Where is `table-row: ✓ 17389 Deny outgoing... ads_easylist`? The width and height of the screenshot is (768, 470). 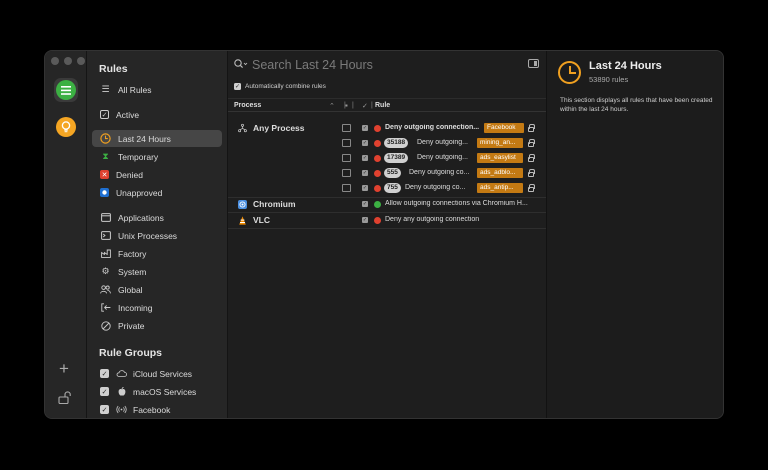
table-row: ✓ 17389 Deny outgoing... ads_easylist is located at coordinates (387, 158).